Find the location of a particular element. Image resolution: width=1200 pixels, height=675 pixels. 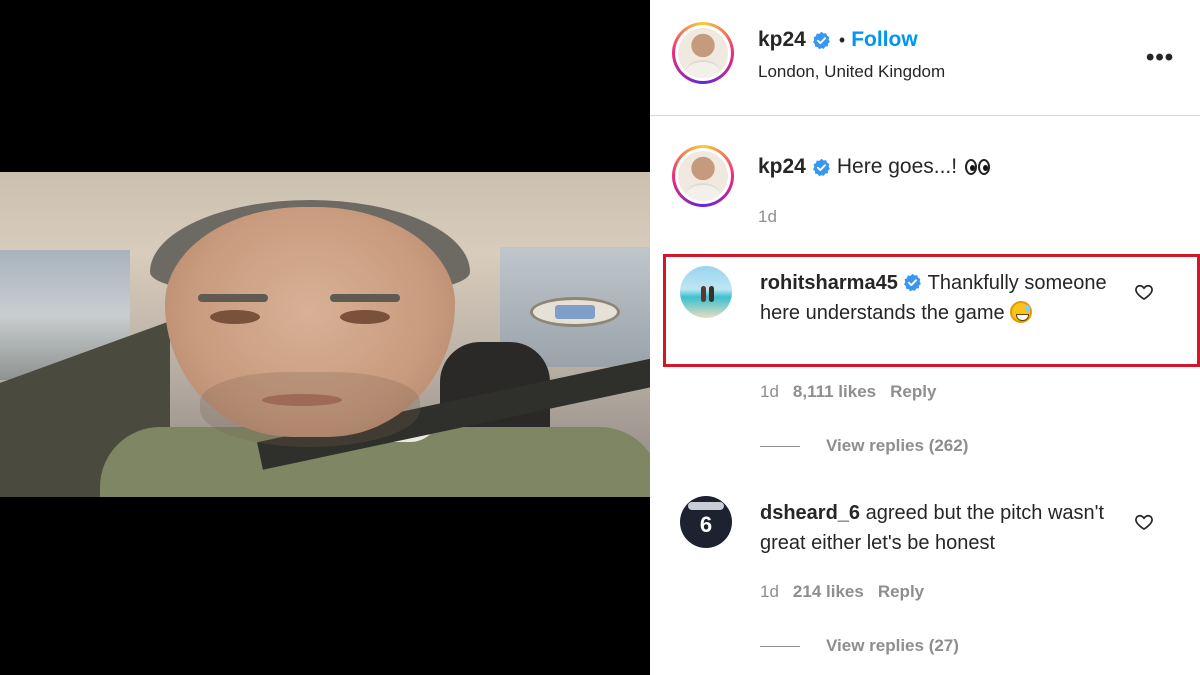

author-row: kp24 • Follow is located at coordinates (838, 40).